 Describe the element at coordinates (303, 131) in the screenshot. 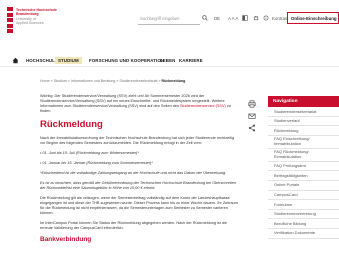

I see `sidebar-item-rueckmeldung: Rückmeldung` at that location.